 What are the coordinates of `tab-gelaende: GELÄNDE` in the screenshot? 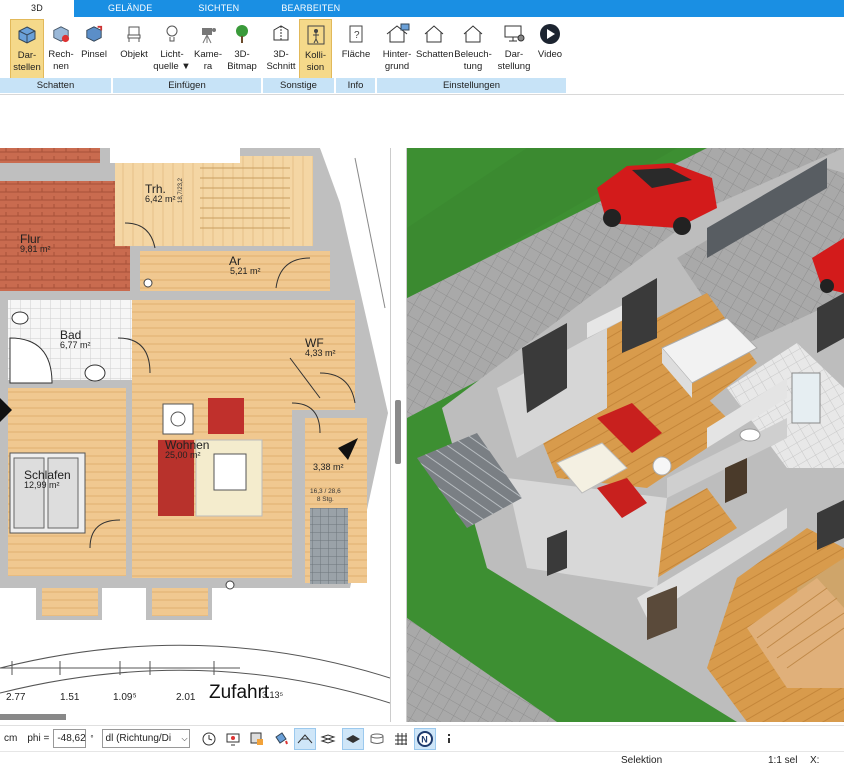 It's located at (124, 8).